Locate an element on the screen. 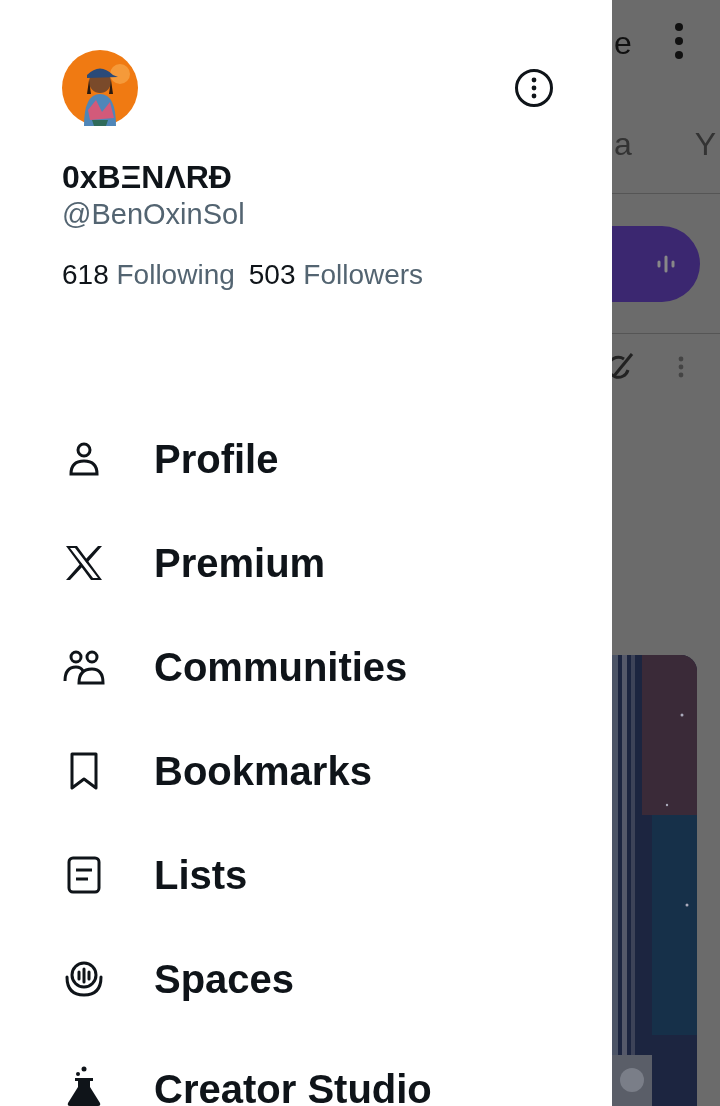  menu-item: Bookmarks is located at coordinates (306, 771).